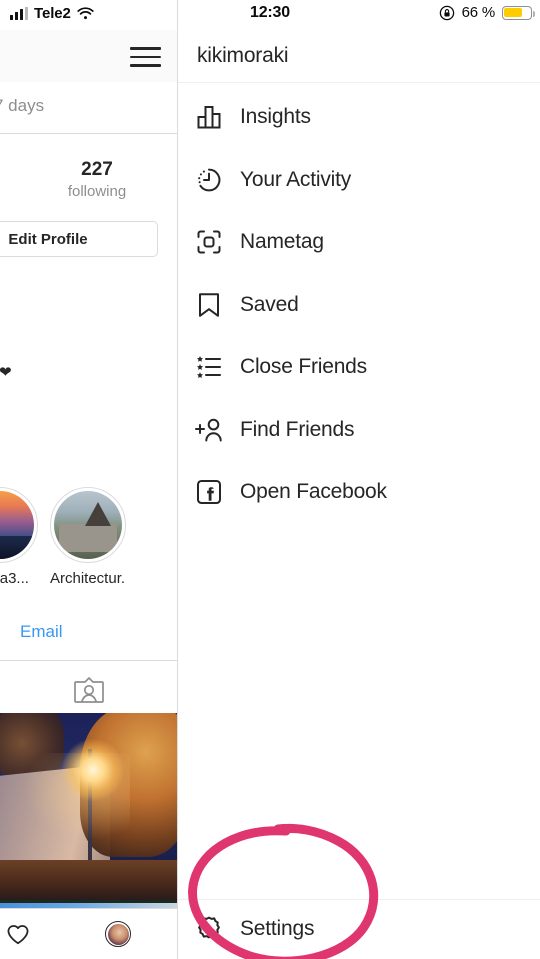  I want to click on battery-icon, so click(518, 12).